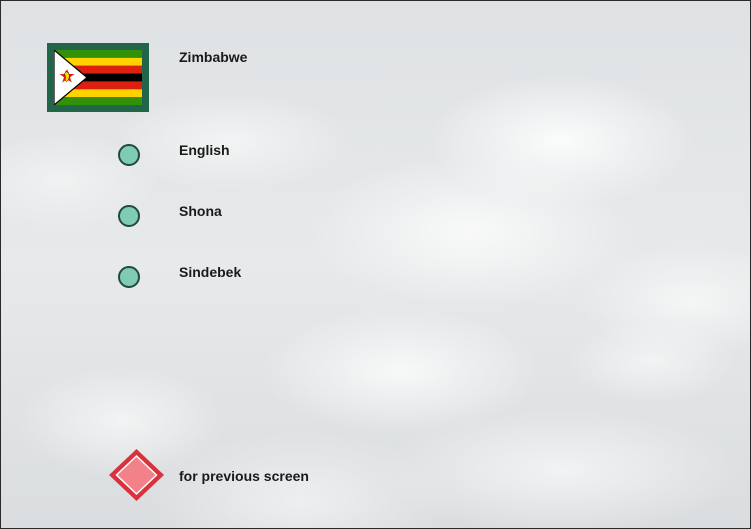 The image size is (751, 529). I want to click on red-diamond-button-icon, so click(136, 475).